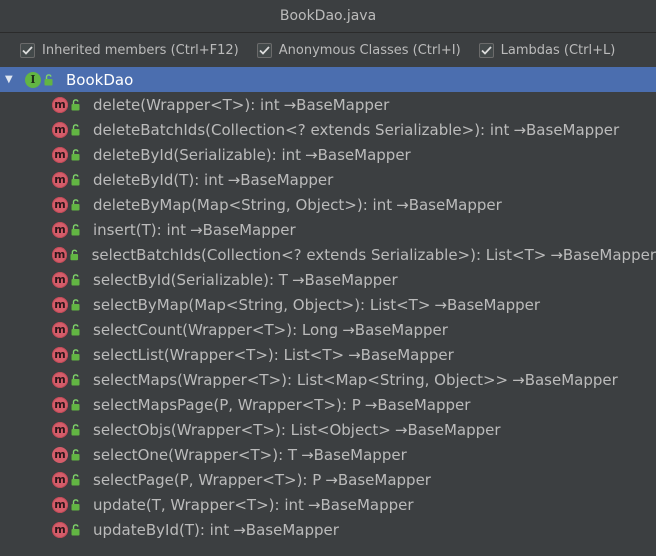 This screenshot has height=556, width=656. Describe the element at coordinates (328, 79) in the screenshot. I see `tree-root-bookdao: ▼ I BookDao` at that location.